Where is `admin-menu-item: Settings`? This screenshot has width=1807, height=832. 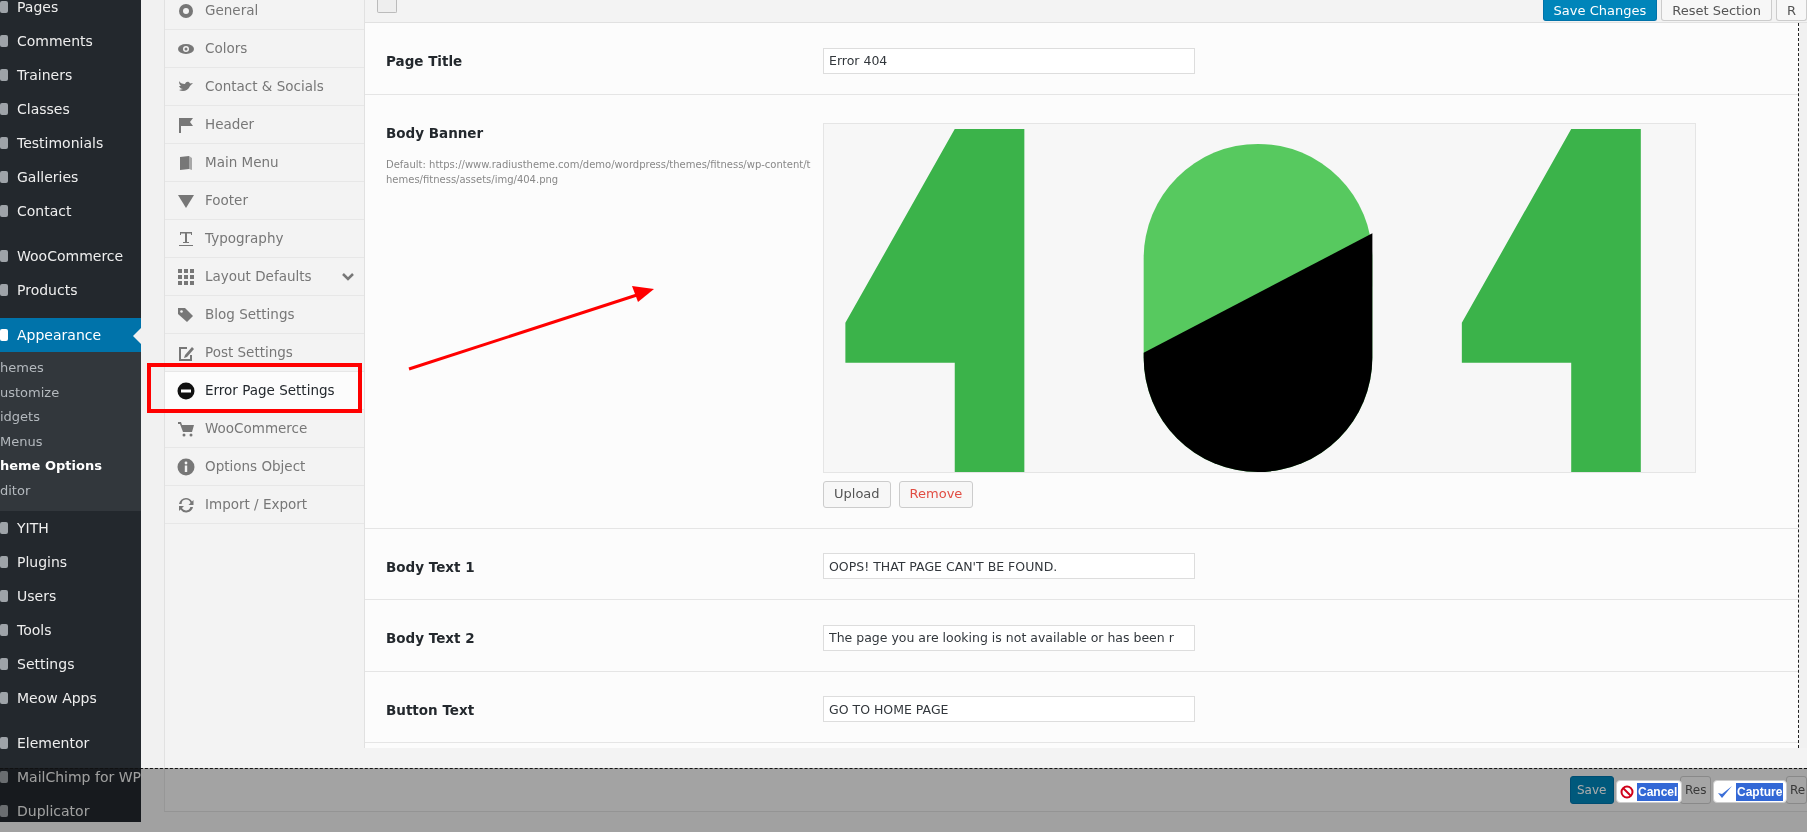 admin-menu-item: Settings is located at coordinates (70, 664).